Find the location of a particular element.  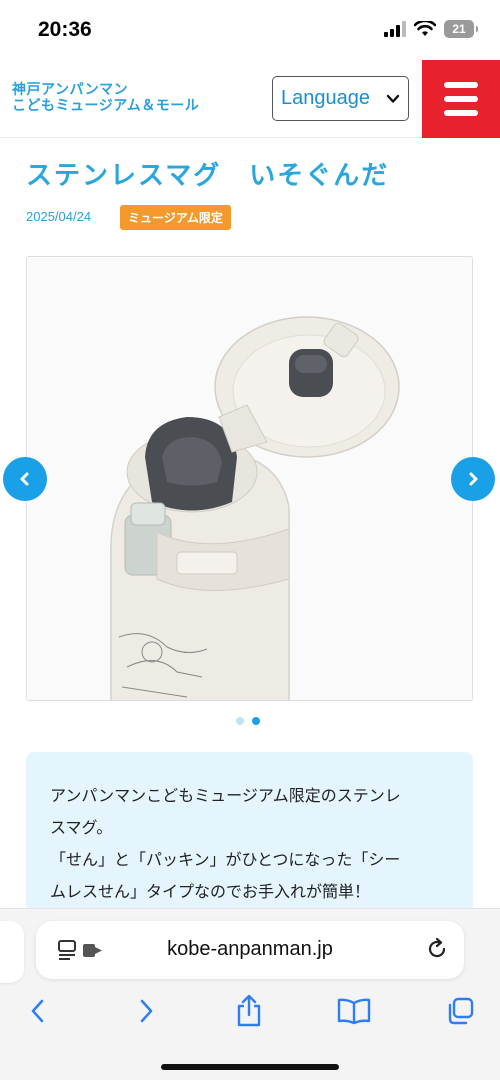

status-icons: 21 is located at coordinates (431, 29).